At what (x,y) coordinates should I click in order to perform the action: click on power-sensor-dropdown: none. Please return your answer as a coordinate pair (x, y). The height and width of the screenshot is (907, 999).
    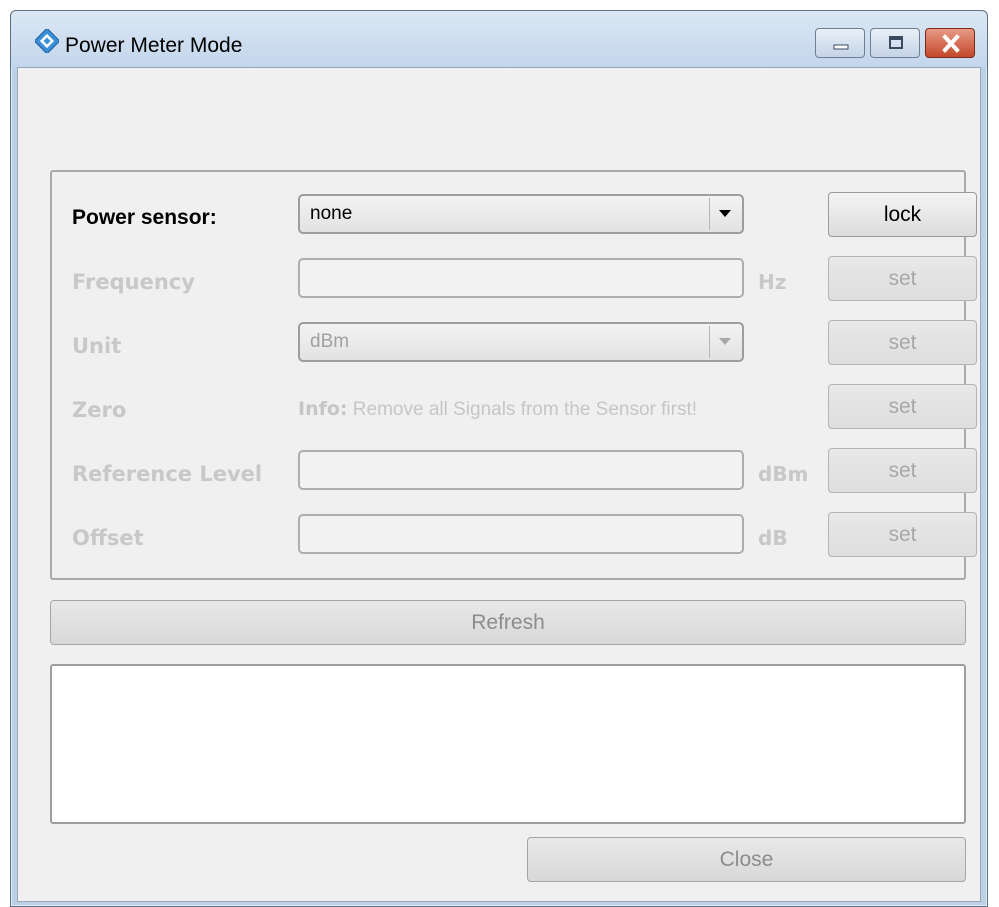
    Looking at the image, I should click on (521, 214).